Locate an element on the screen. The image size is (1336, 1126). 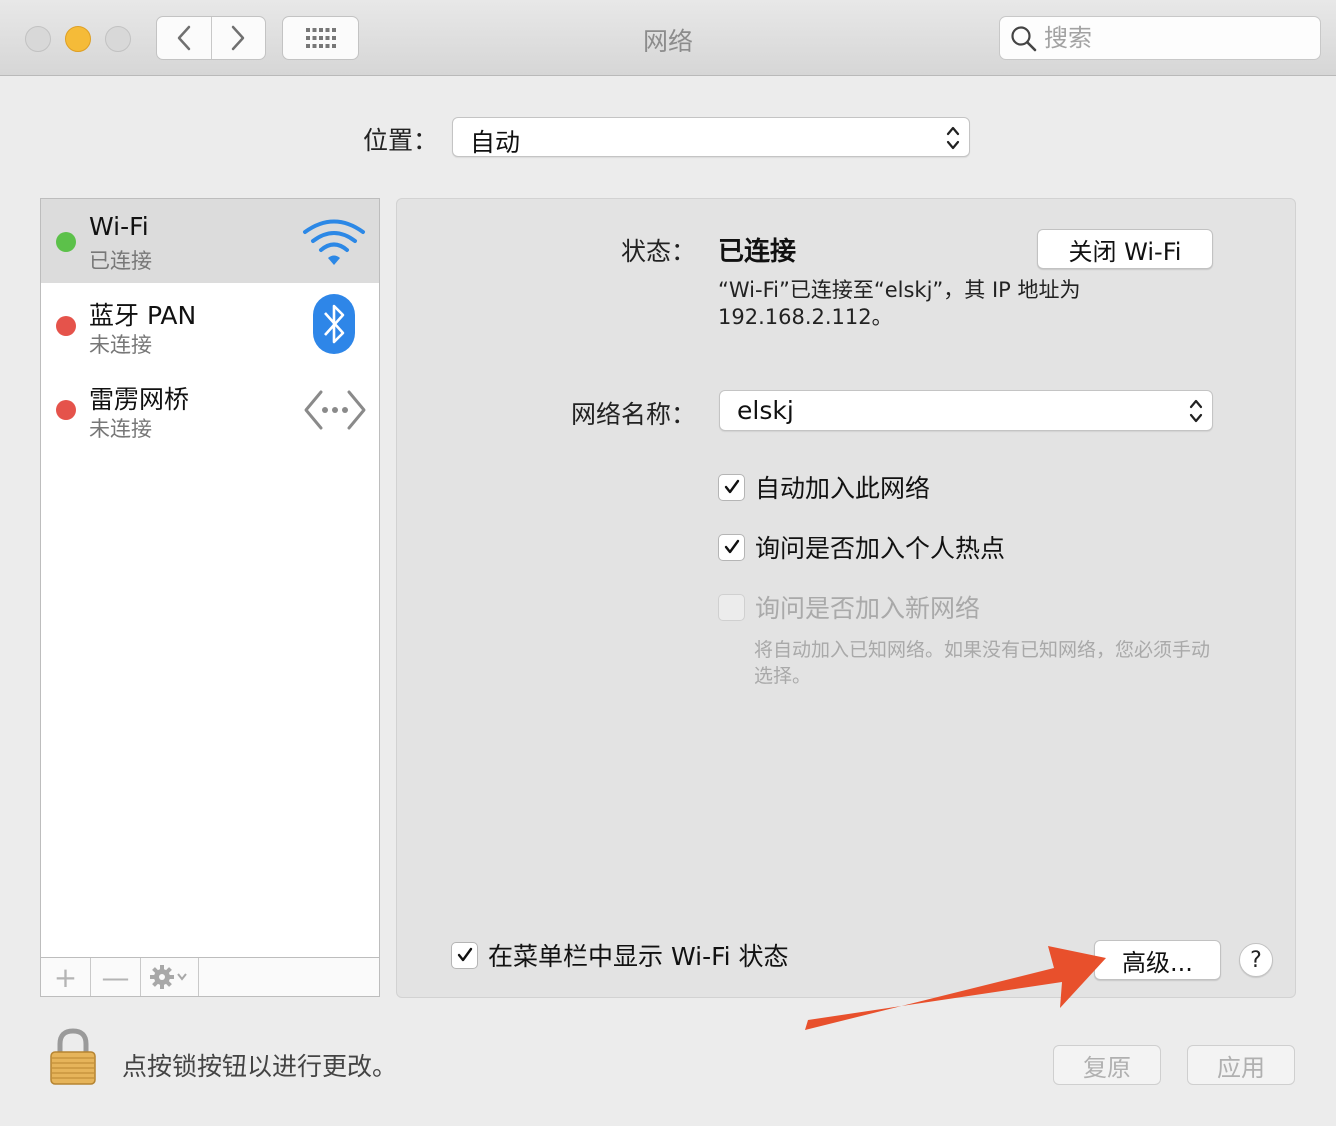
status-dot-connected is located at coordinates (66, 242).